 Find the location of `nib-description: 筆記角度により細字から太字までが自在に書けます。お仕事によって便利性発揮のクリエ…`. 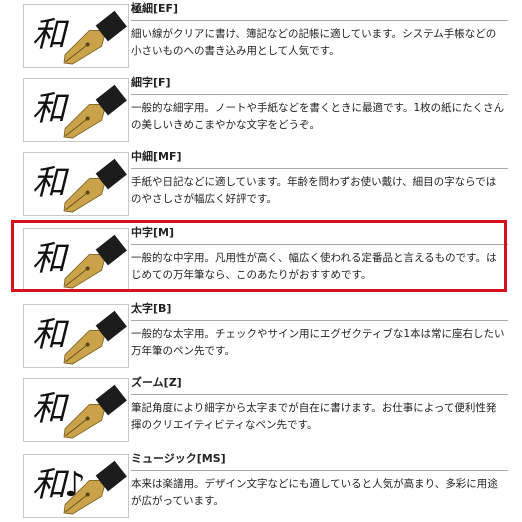

nib-description: 筆記角度により細字から太字までが自在に書けます。お仕事によって便利性発揮のクリエ… is located at coordinates (314, 416).